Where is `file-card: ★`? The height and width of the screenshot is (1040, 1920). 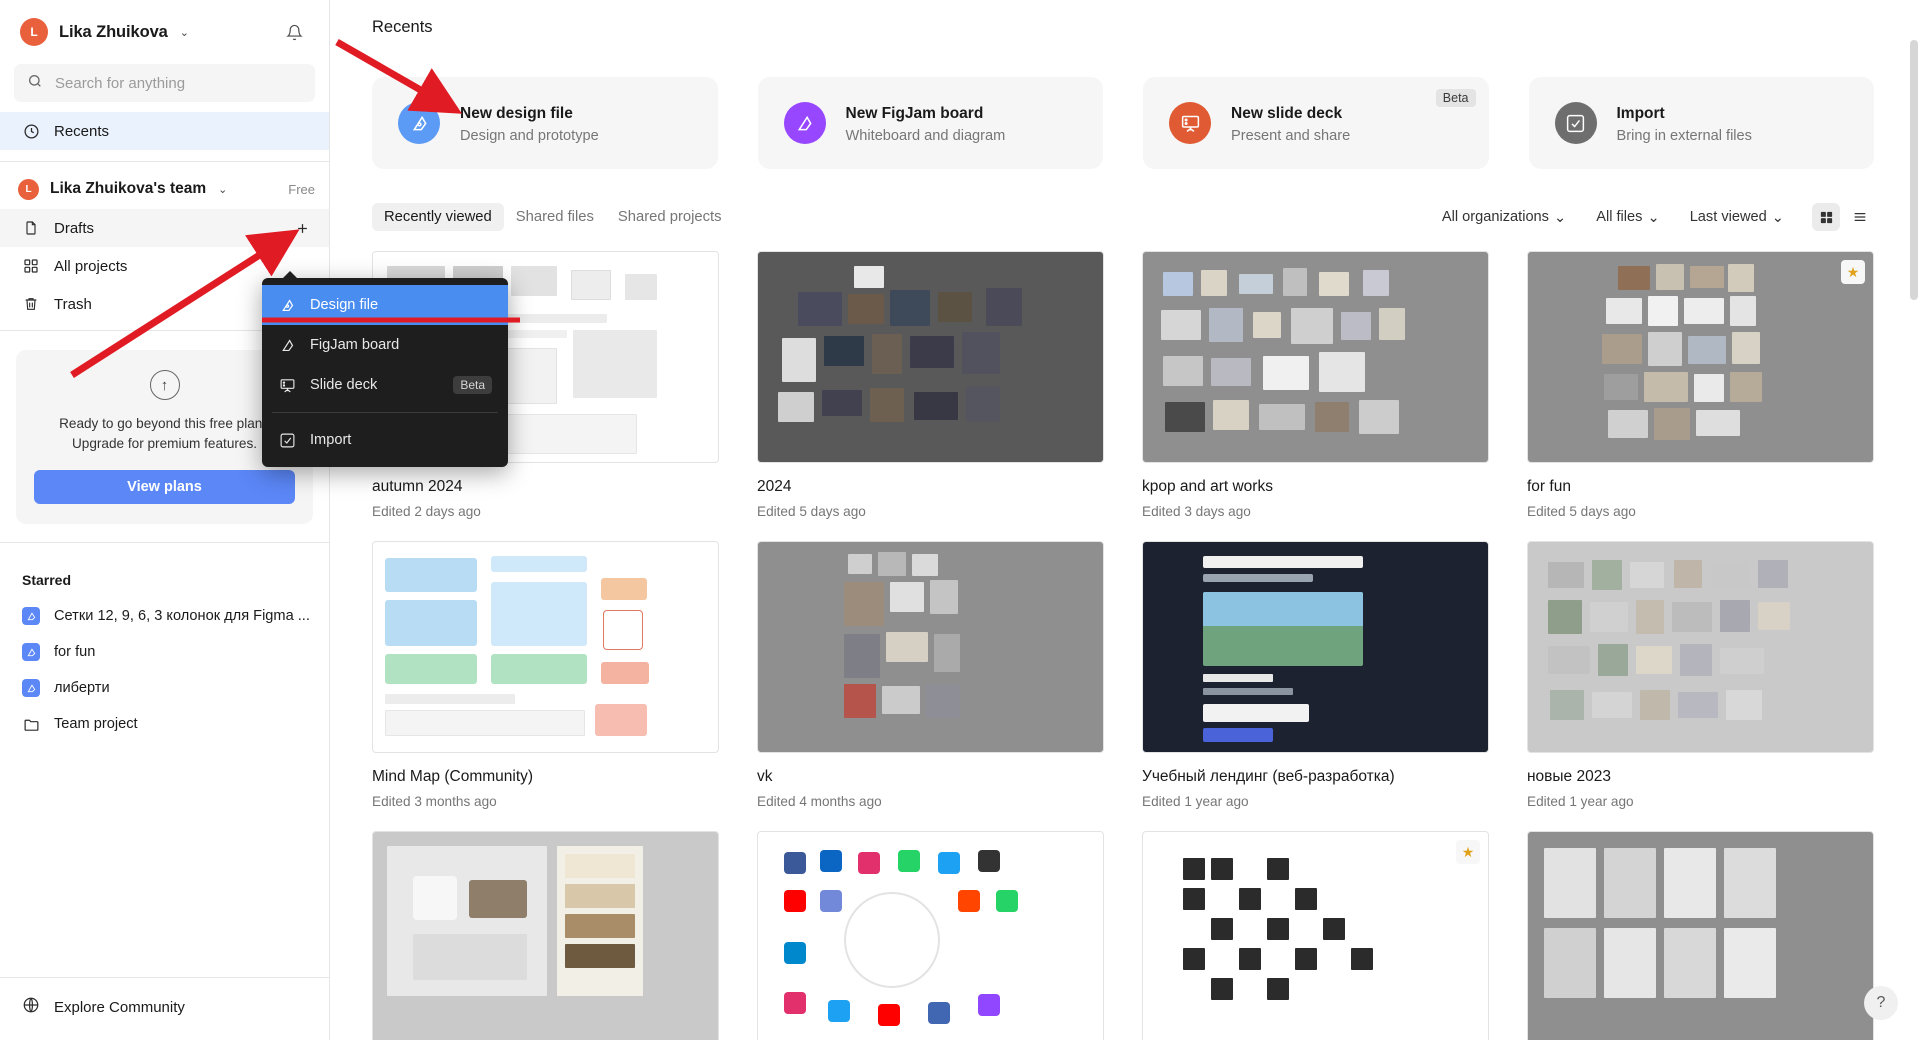 file-card: ★ is located at coordinates (1315, 935).